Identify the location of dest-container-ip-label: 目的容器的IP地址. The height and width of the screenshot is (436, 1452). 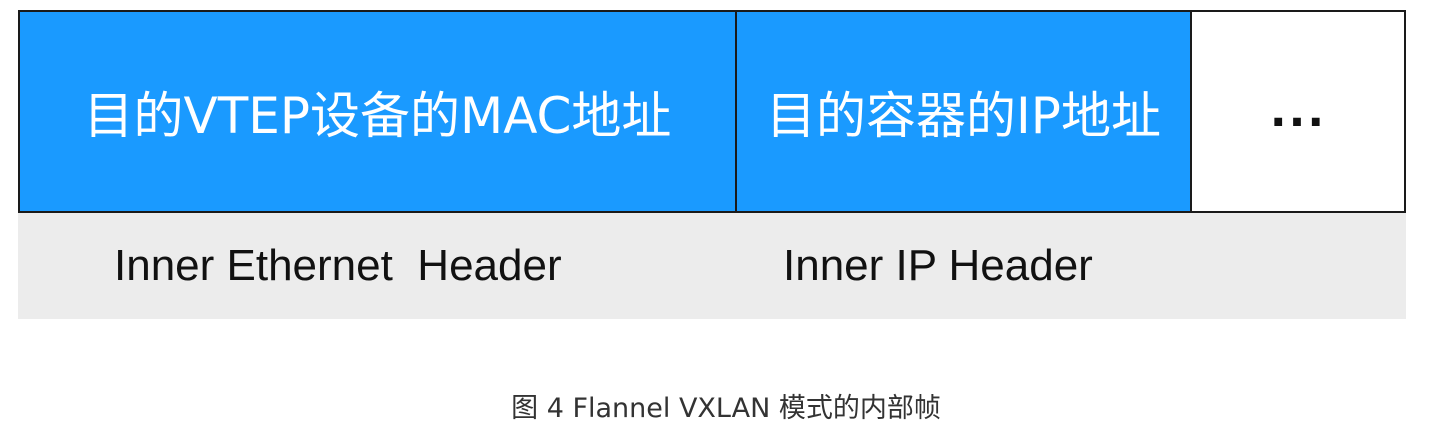
(963, 115).